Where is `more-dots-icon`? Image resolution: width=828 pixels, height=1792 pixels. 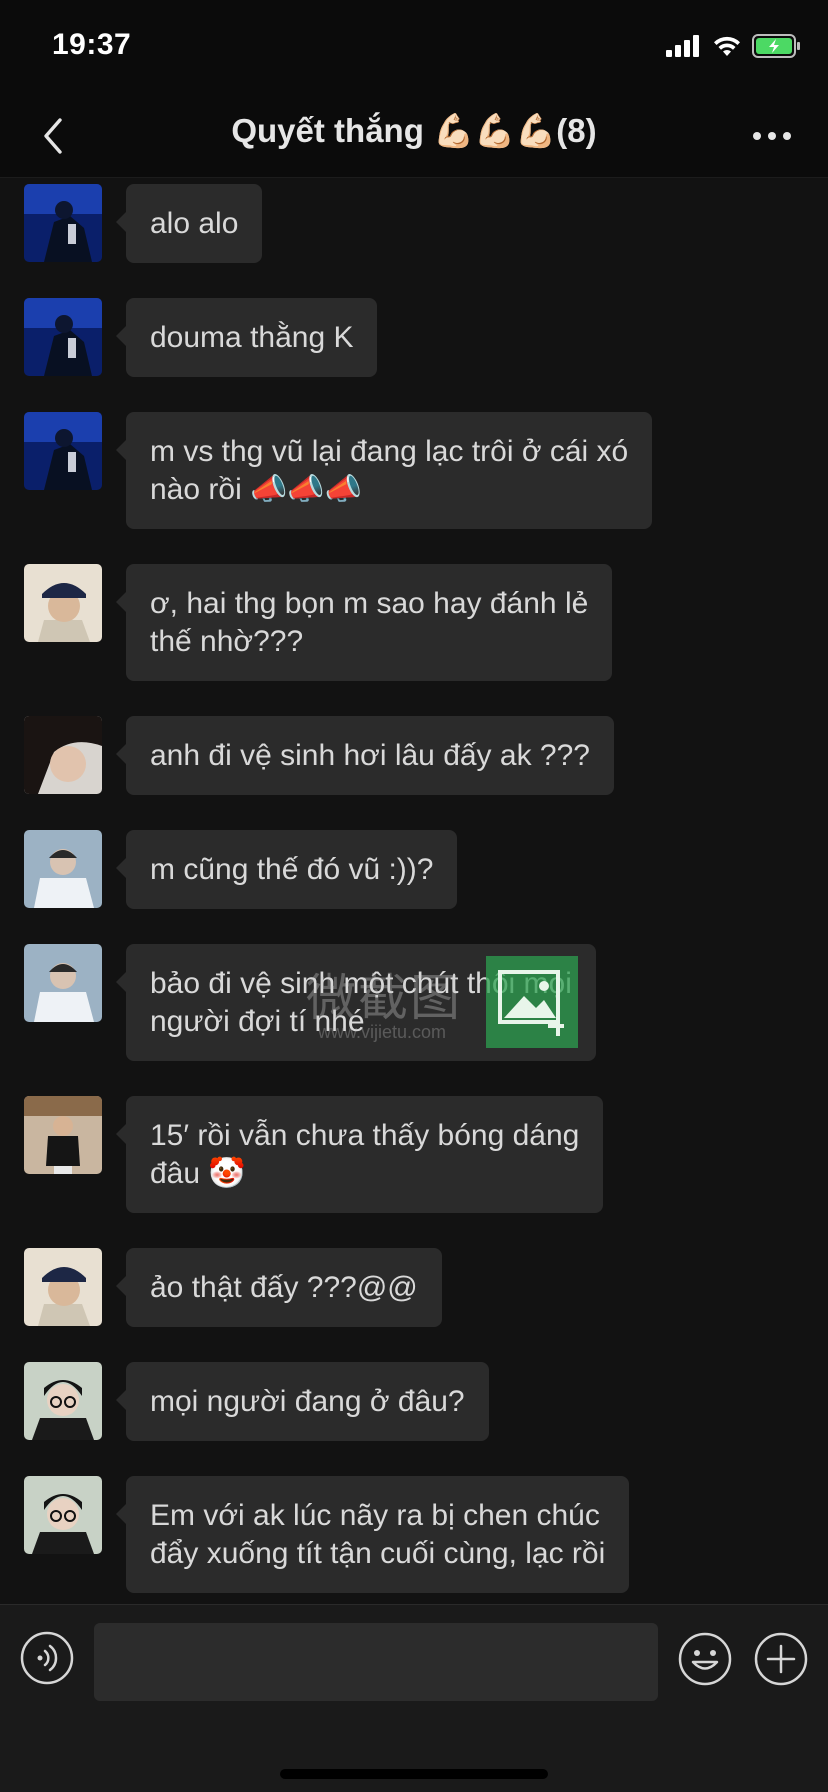
more-dots-icon is located at coordinates (772, 136).